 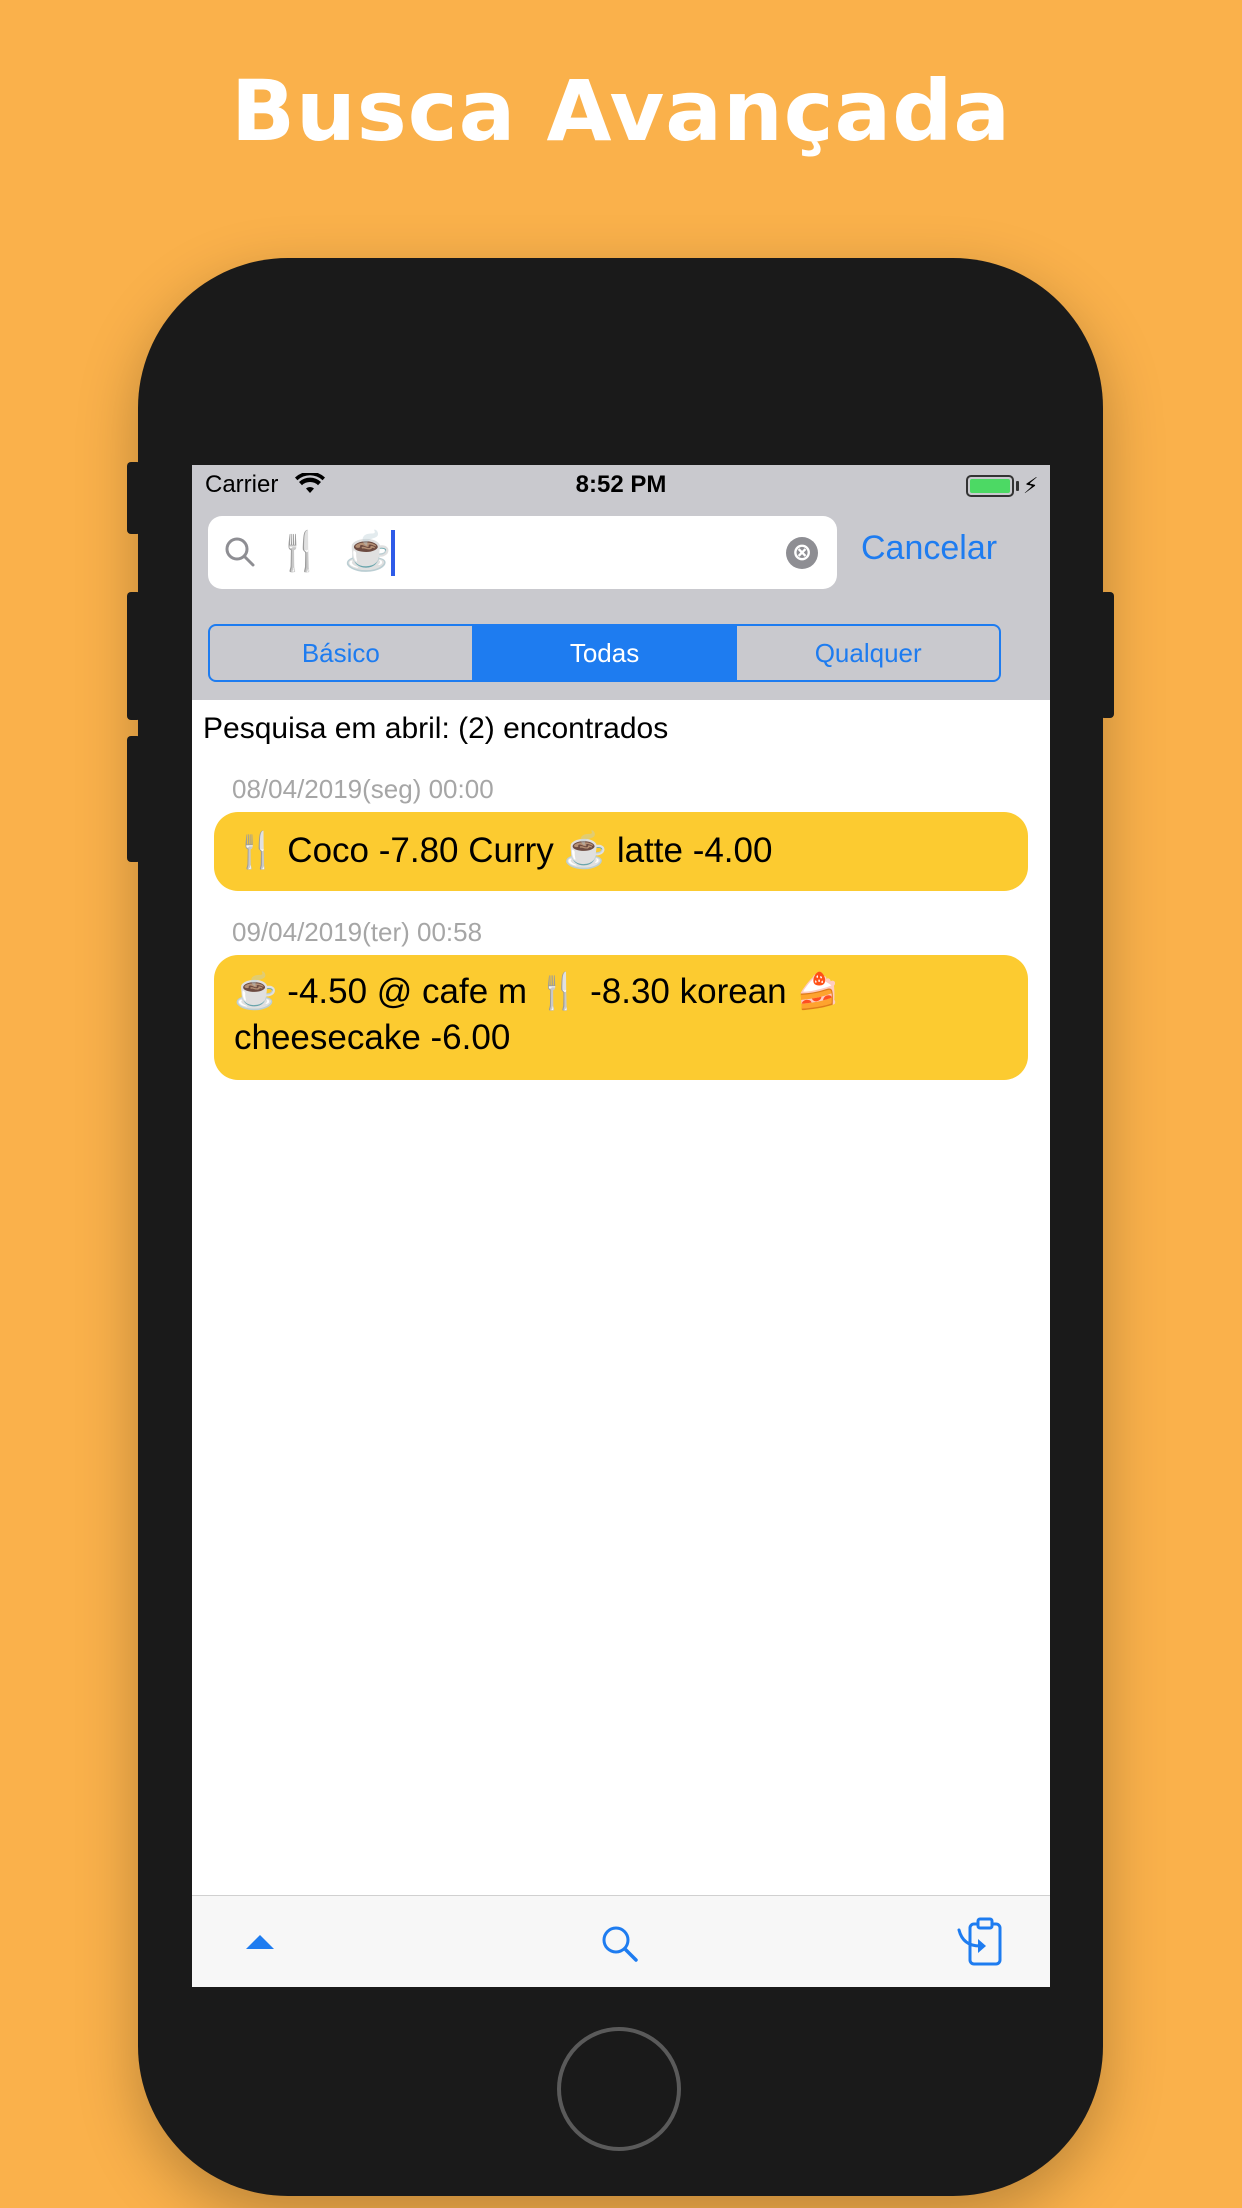 I want to click on results-summary: Pesquisa em abril: (2) encontrados, so click(x=436, y=728).